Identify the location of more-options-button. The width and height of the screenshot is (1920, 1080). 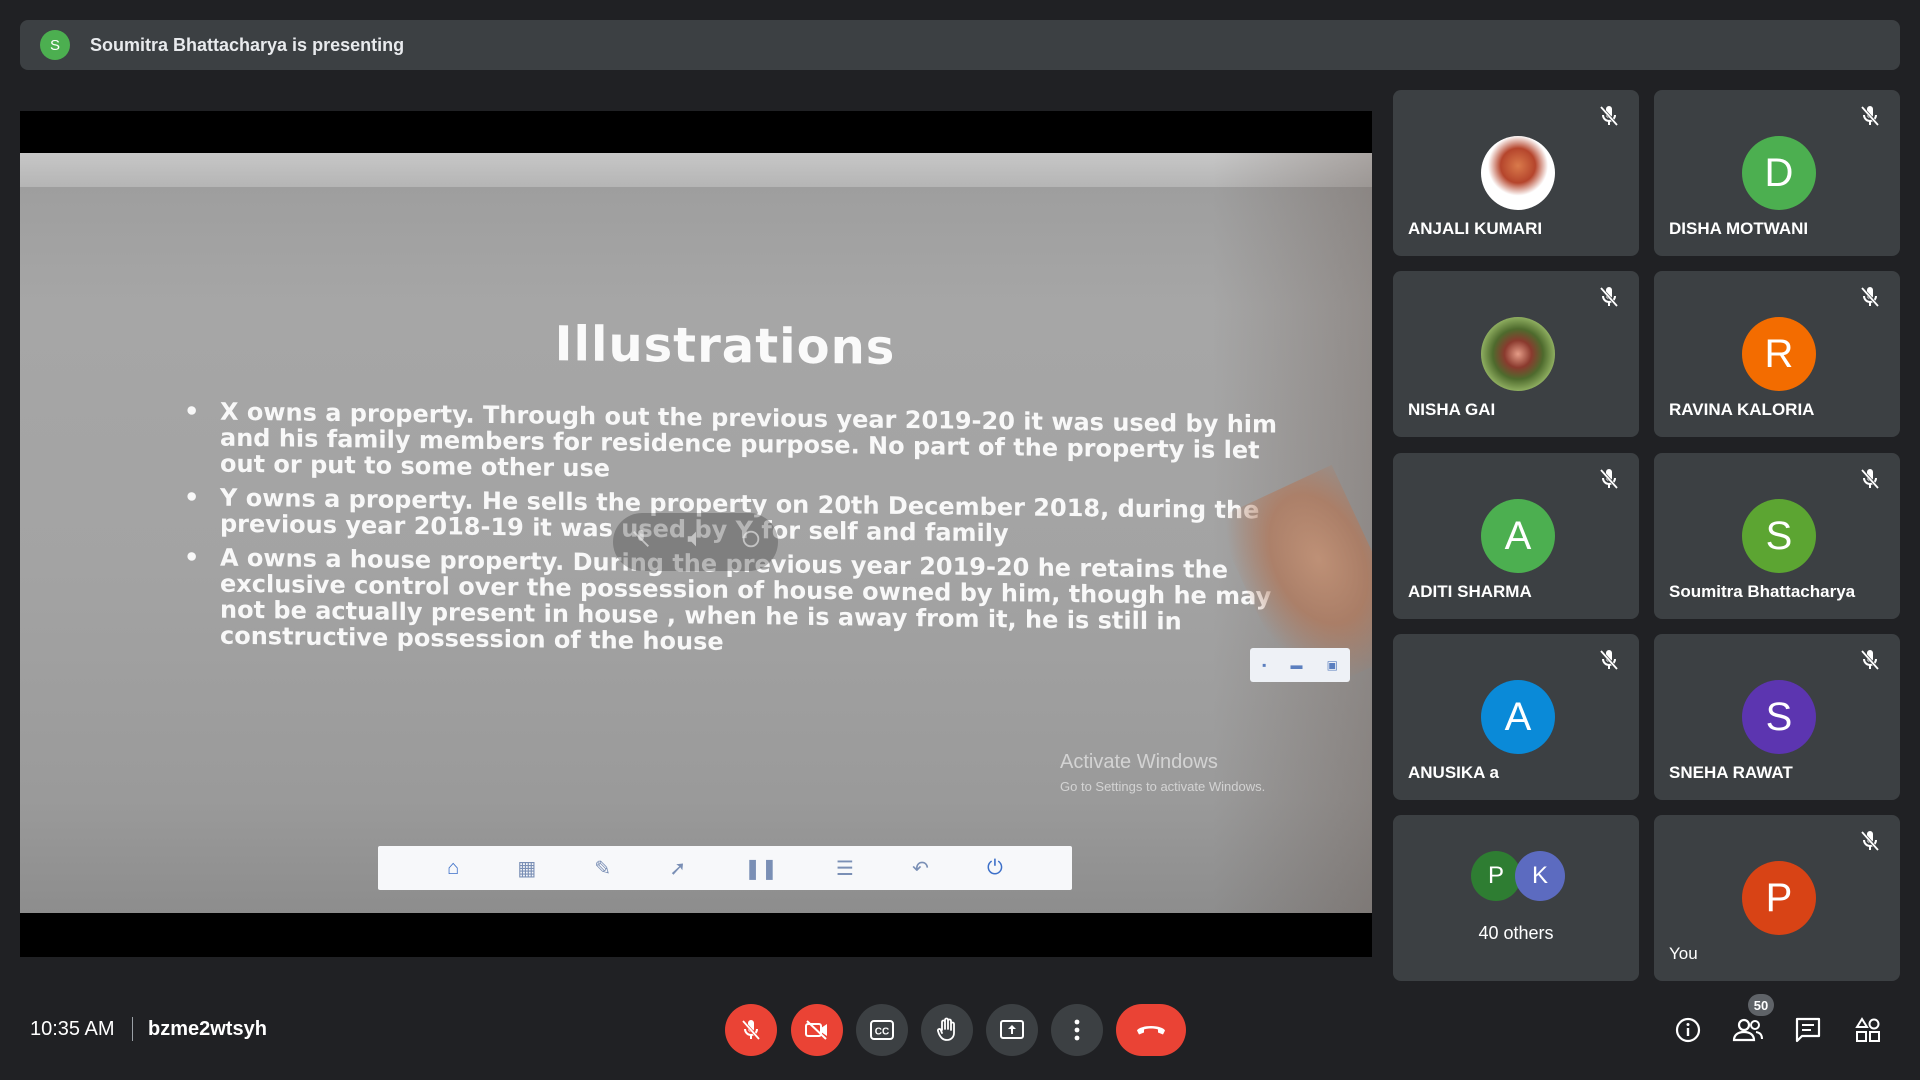
(1077, 1030).